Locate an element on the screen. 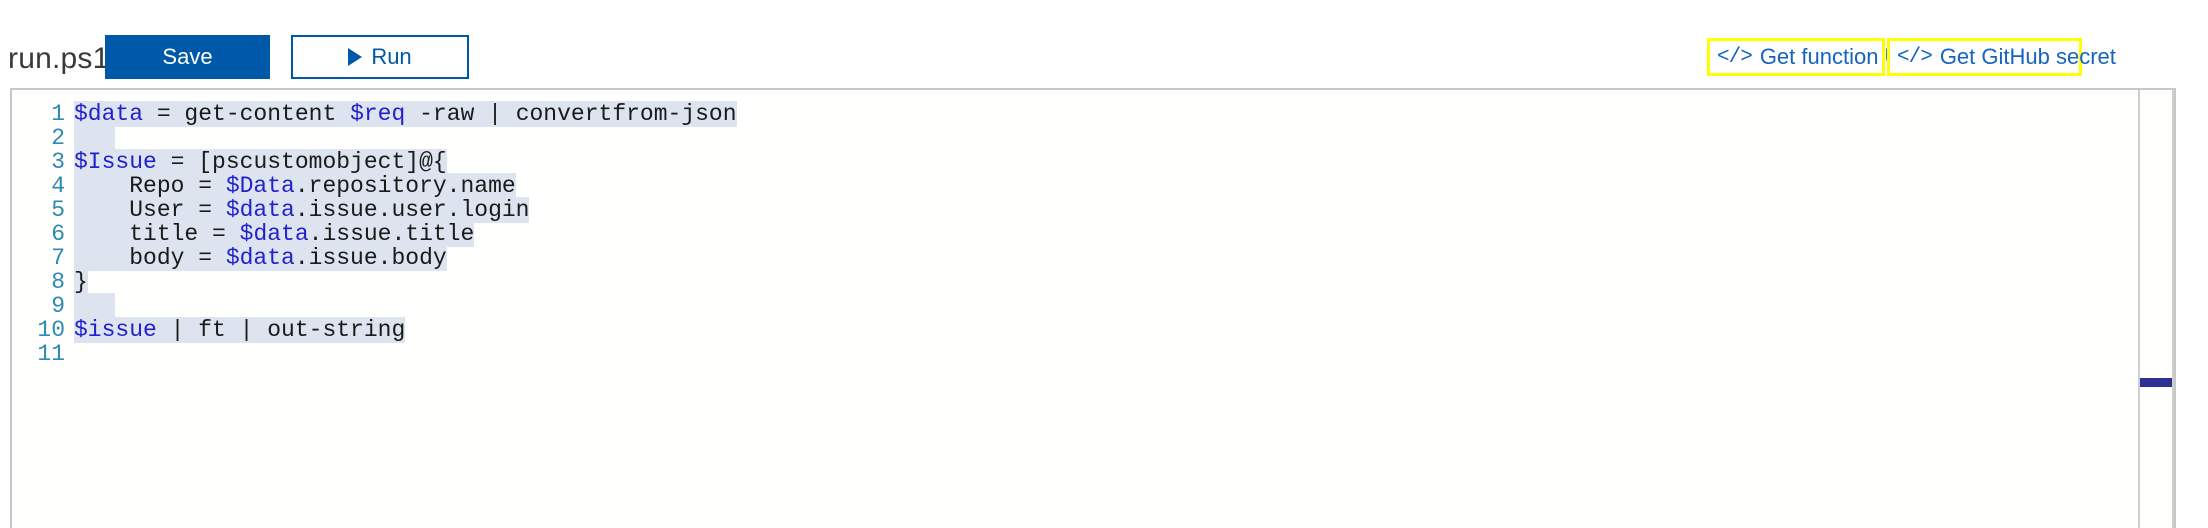  code-token-text: } is located at coordinates (81, 282).